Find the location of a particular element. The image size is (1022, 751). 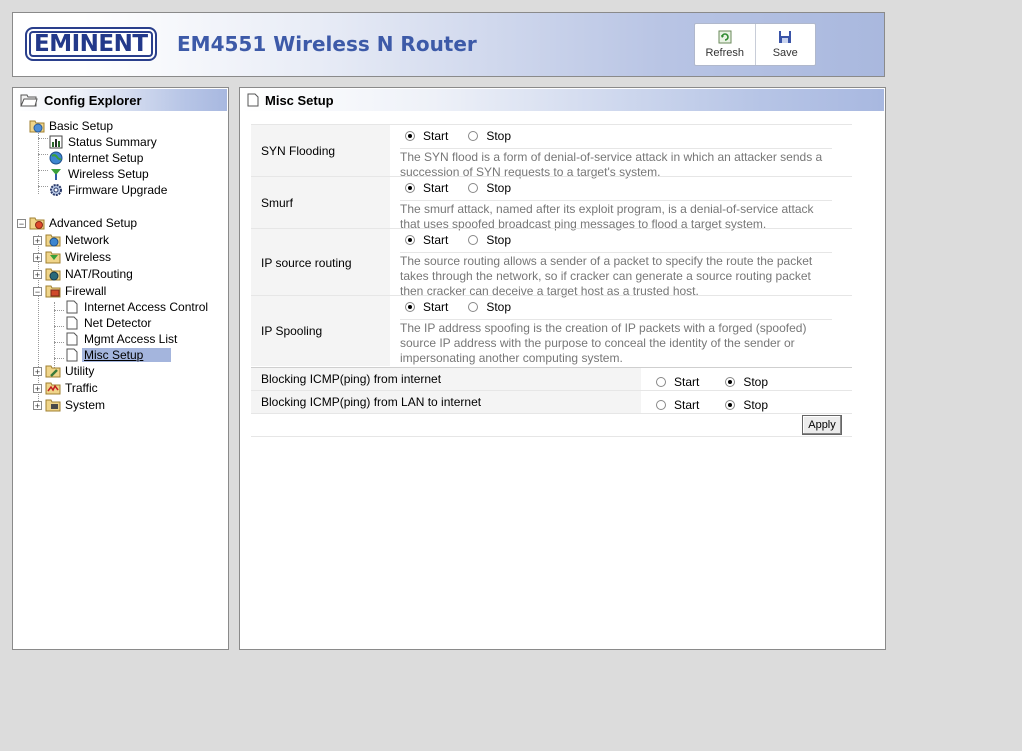

tree-node-basic-setup: Basic Setup is located at coordinates (72, 126).